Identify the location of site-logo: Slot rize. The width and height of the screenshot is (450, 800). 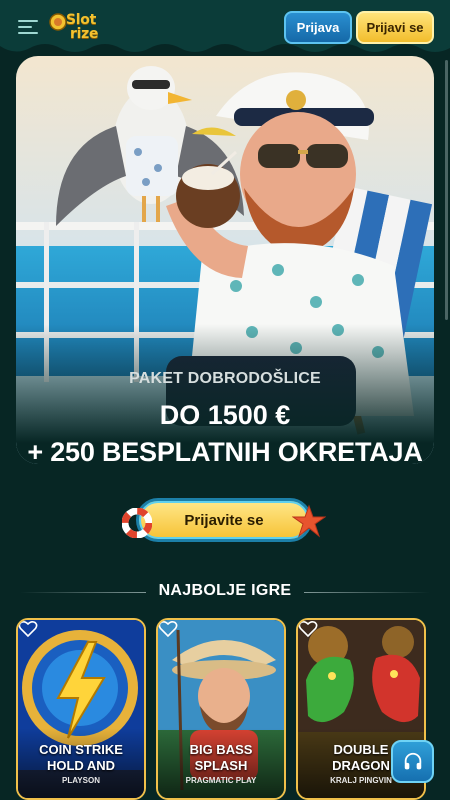
(77, 27).